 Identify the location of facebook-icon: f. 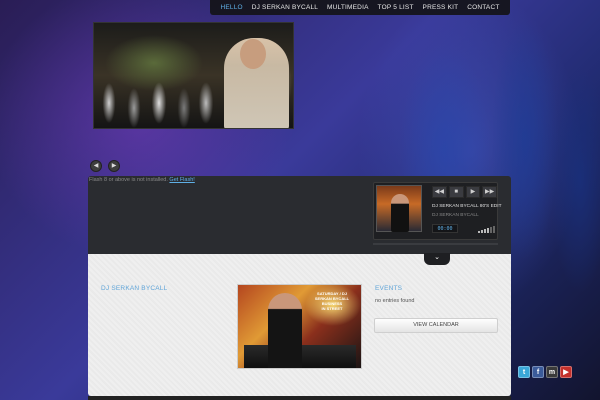
(538, 372).